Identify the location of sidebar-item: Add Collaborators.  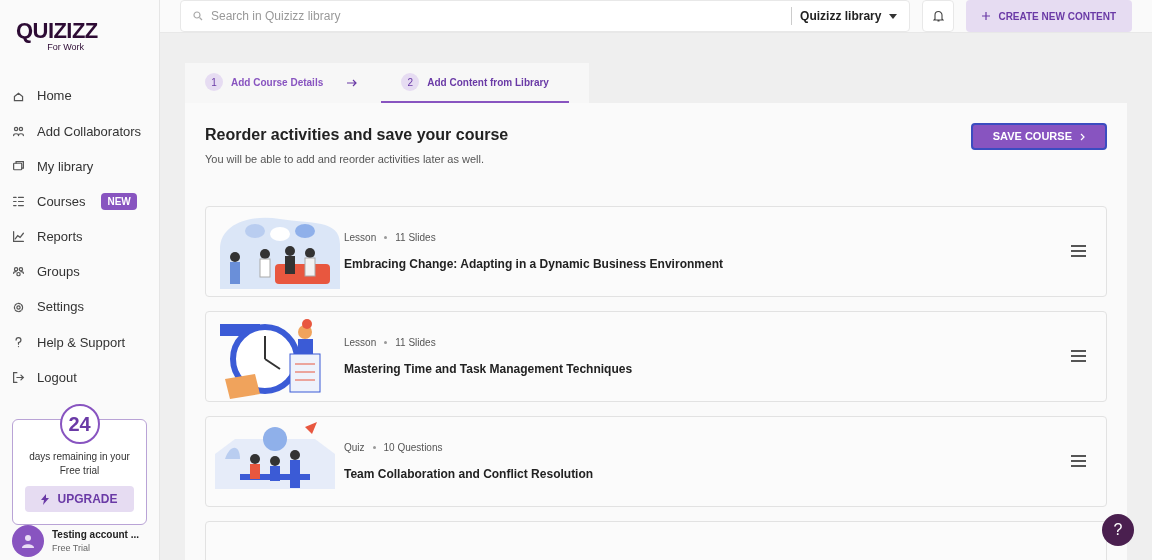
(79, 131).